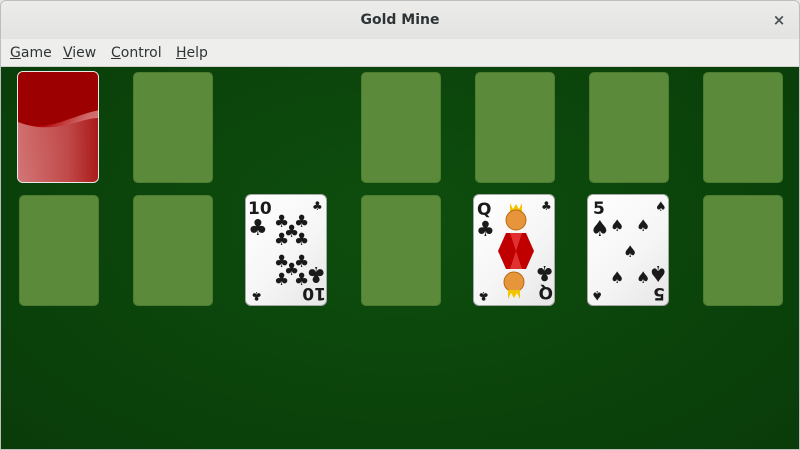 This screenshot has height=450, width=800. Describe the element at coordinates (779, 20) in the screenshot. I see `close-button: ×` at that location.